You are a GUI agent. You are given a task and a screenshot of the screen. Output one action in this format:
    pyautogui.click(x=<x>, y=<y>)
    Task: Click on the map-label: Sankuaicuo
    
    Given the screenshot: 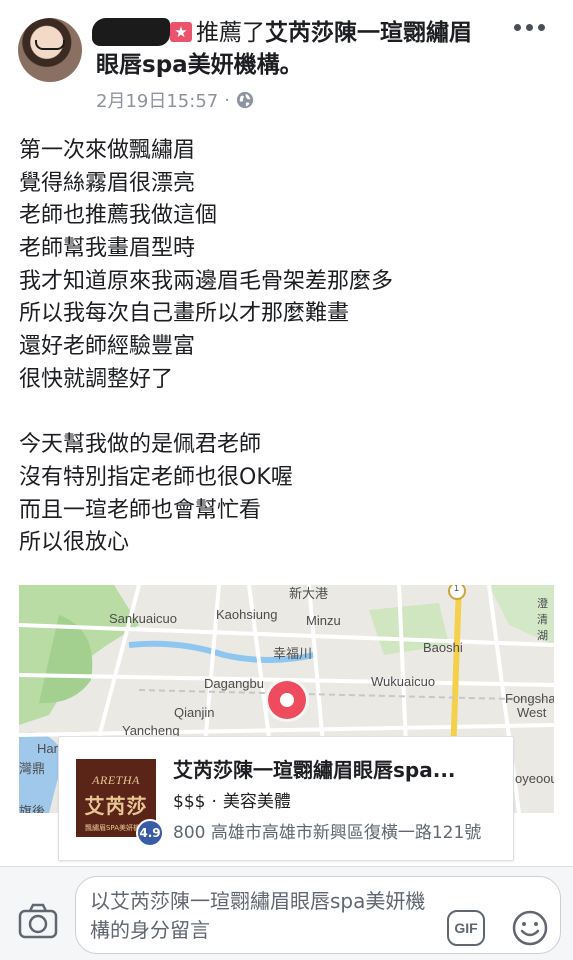 What is the action you would take?
    pyautogui.click(x=143, y=618)
    